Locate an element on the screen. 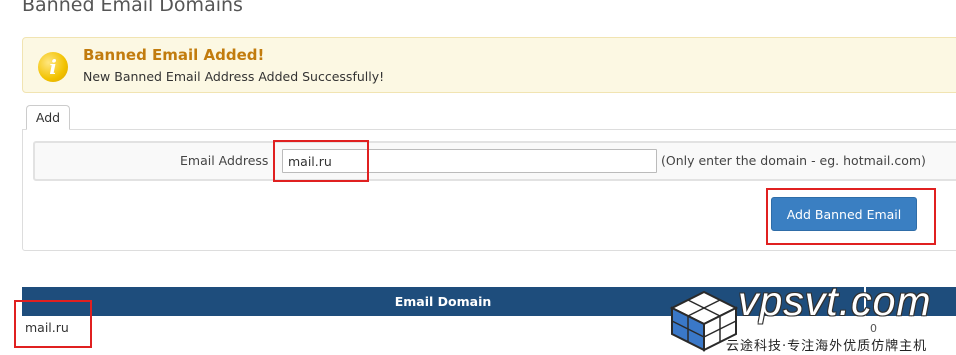 This screenshot has width=956, height=355. page-title: Banned Email Domains is located at coordinates (132, 8).